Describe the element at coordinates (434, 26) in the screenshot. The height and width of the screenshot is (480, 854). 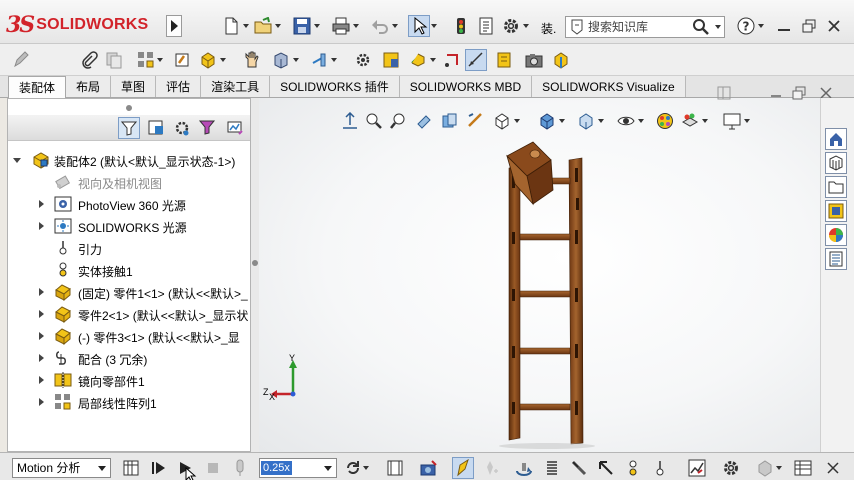
I see `select-dropdown` at that location.